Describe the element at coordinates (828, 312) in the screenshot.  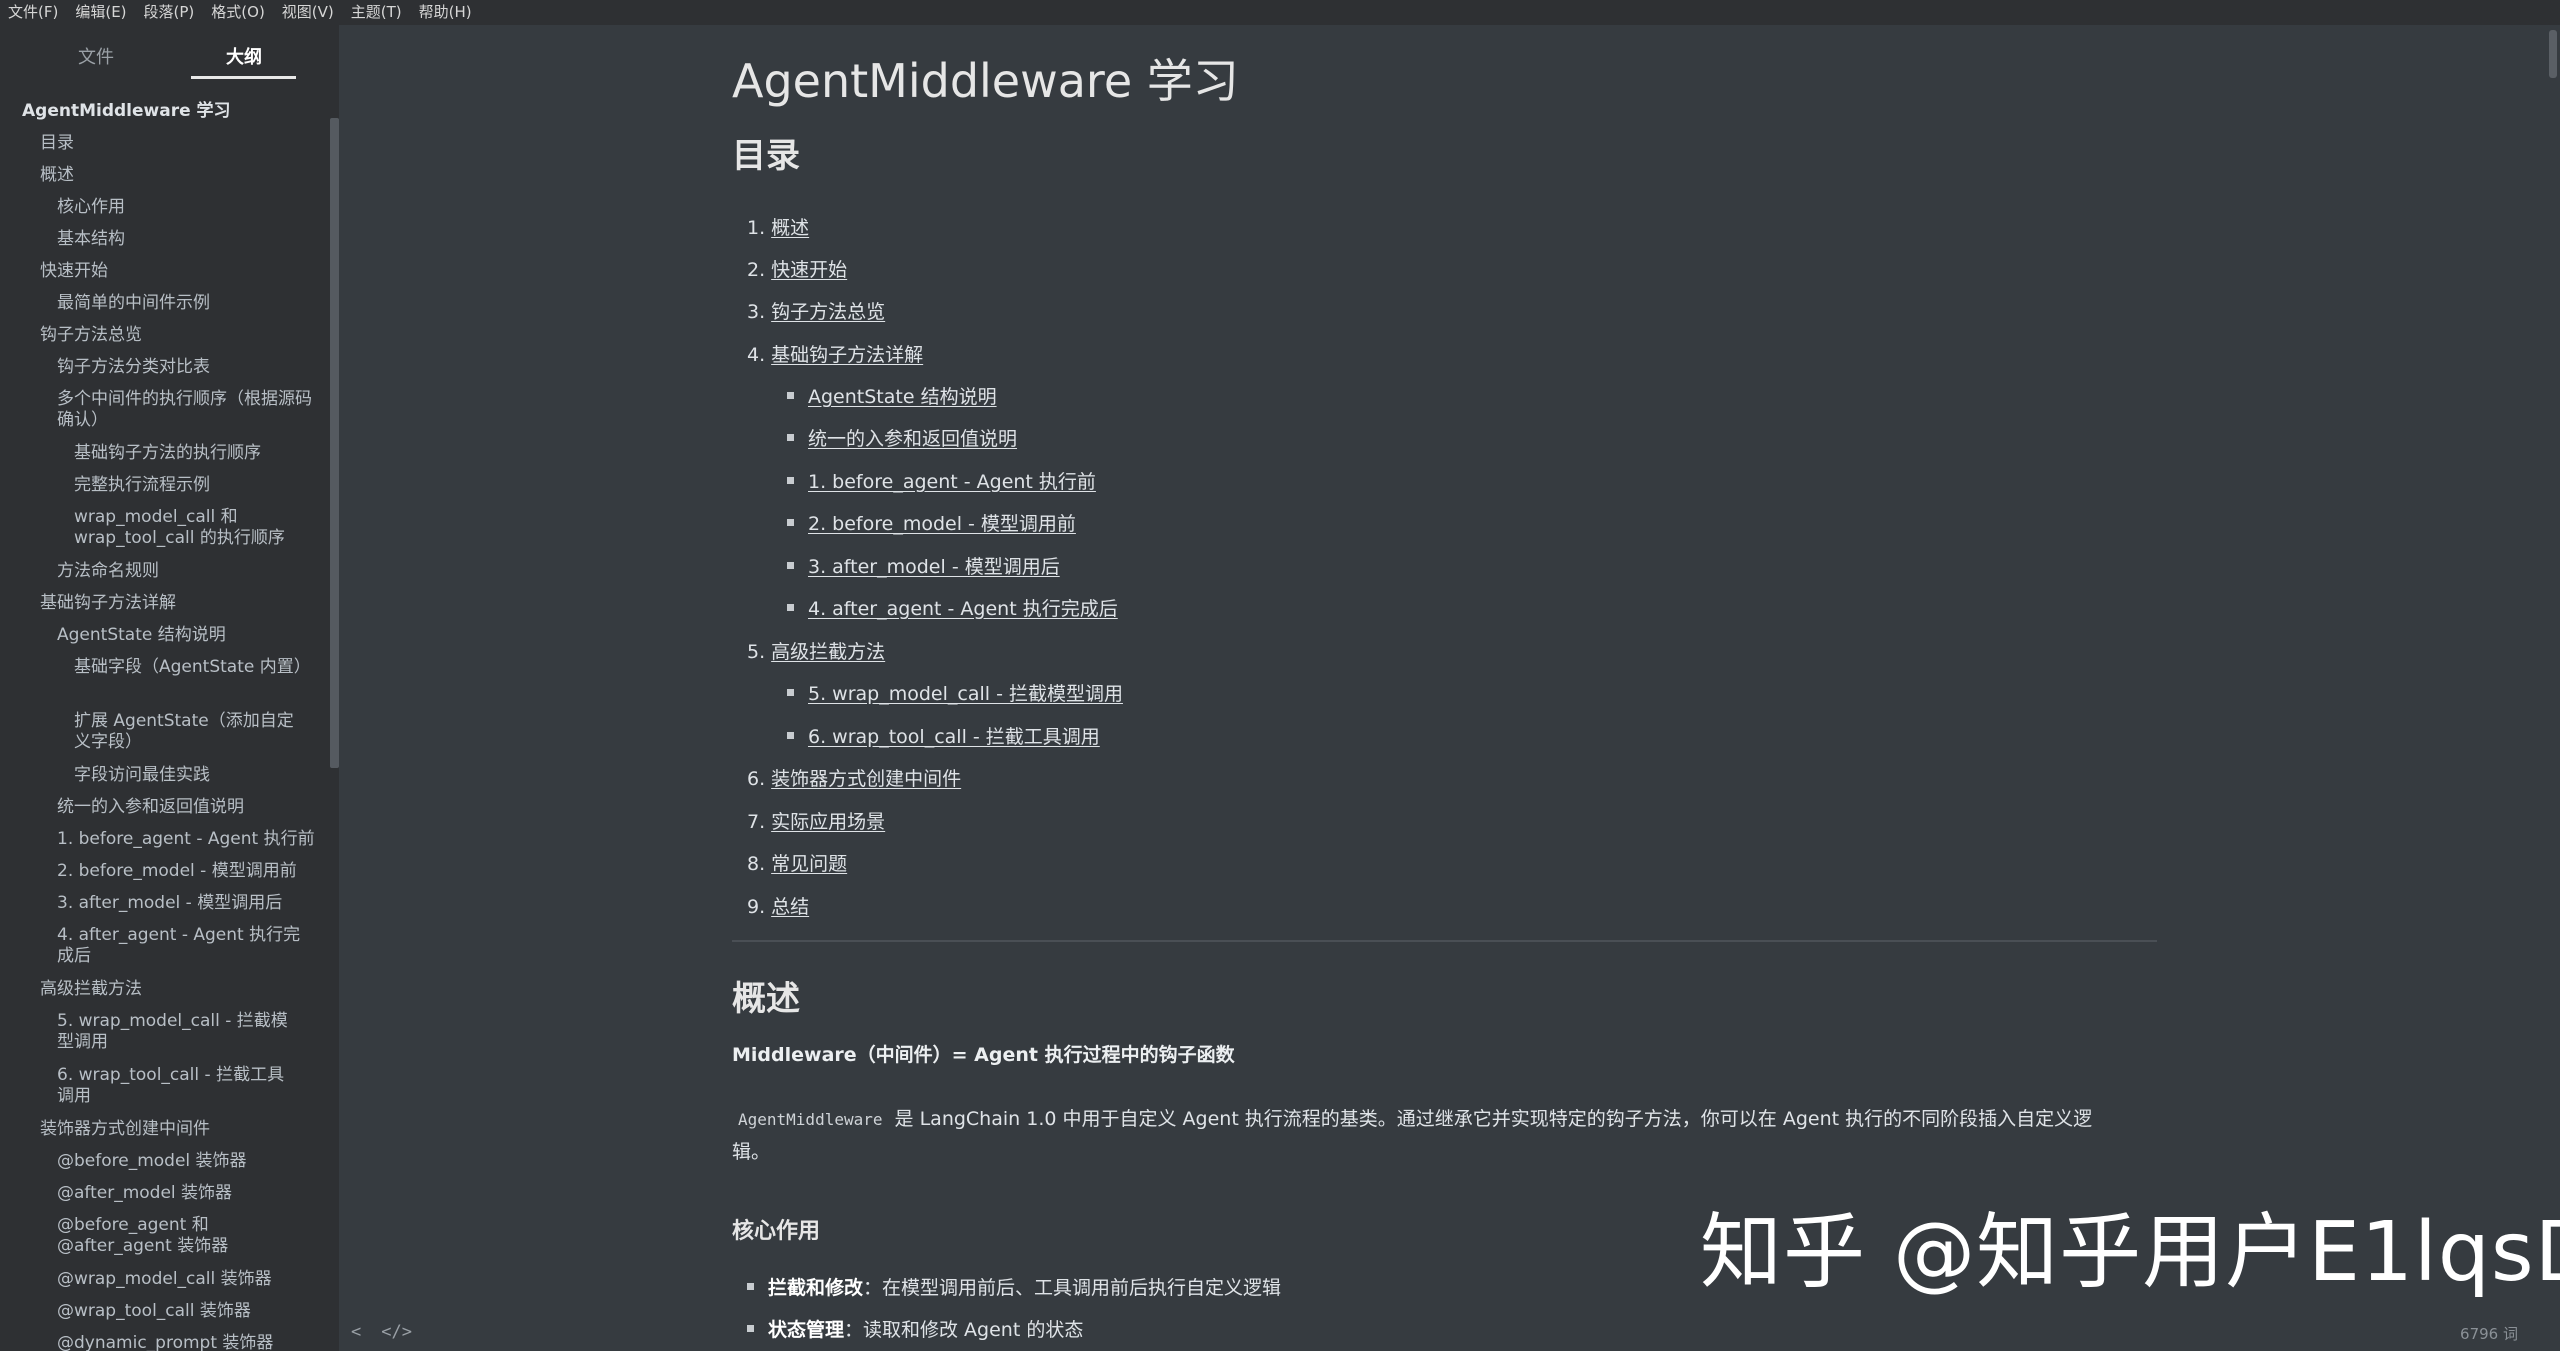
I see `toc-link: 钩子方法总览` at that location.